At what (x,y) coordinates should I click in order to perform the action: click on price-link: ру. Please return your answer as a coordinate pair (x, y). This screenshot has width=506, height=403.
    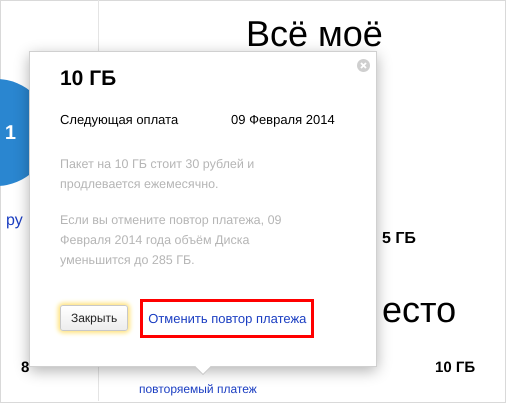
    Looking at the image, I should click on (14, 221).